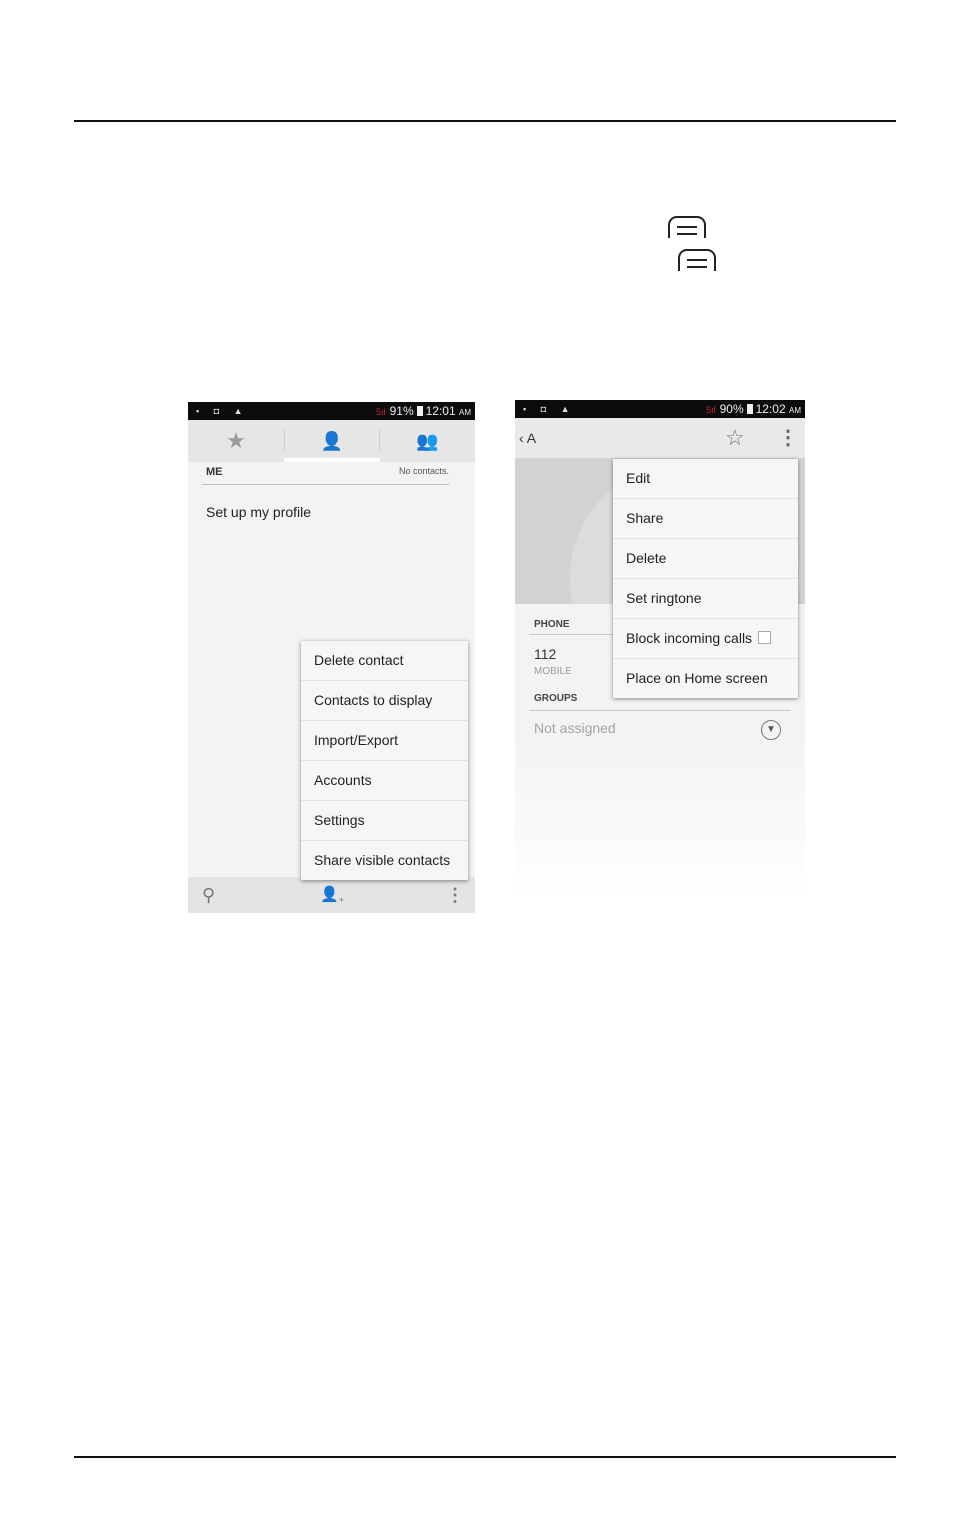  What do you see at coordinates (332, 460) in the screenshot?
I see `selected-tab-indicator` at bounding box center [332, 460].